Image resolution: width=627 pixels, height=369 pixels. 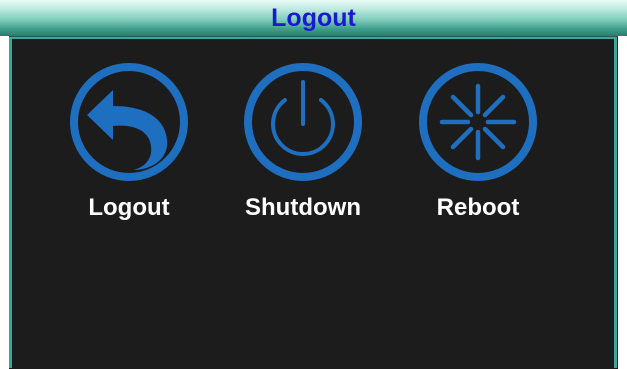 What do you see at coordinates (478, 122) in the screenshot?
I see `reboot-icon` at bounding box center [478, 122].